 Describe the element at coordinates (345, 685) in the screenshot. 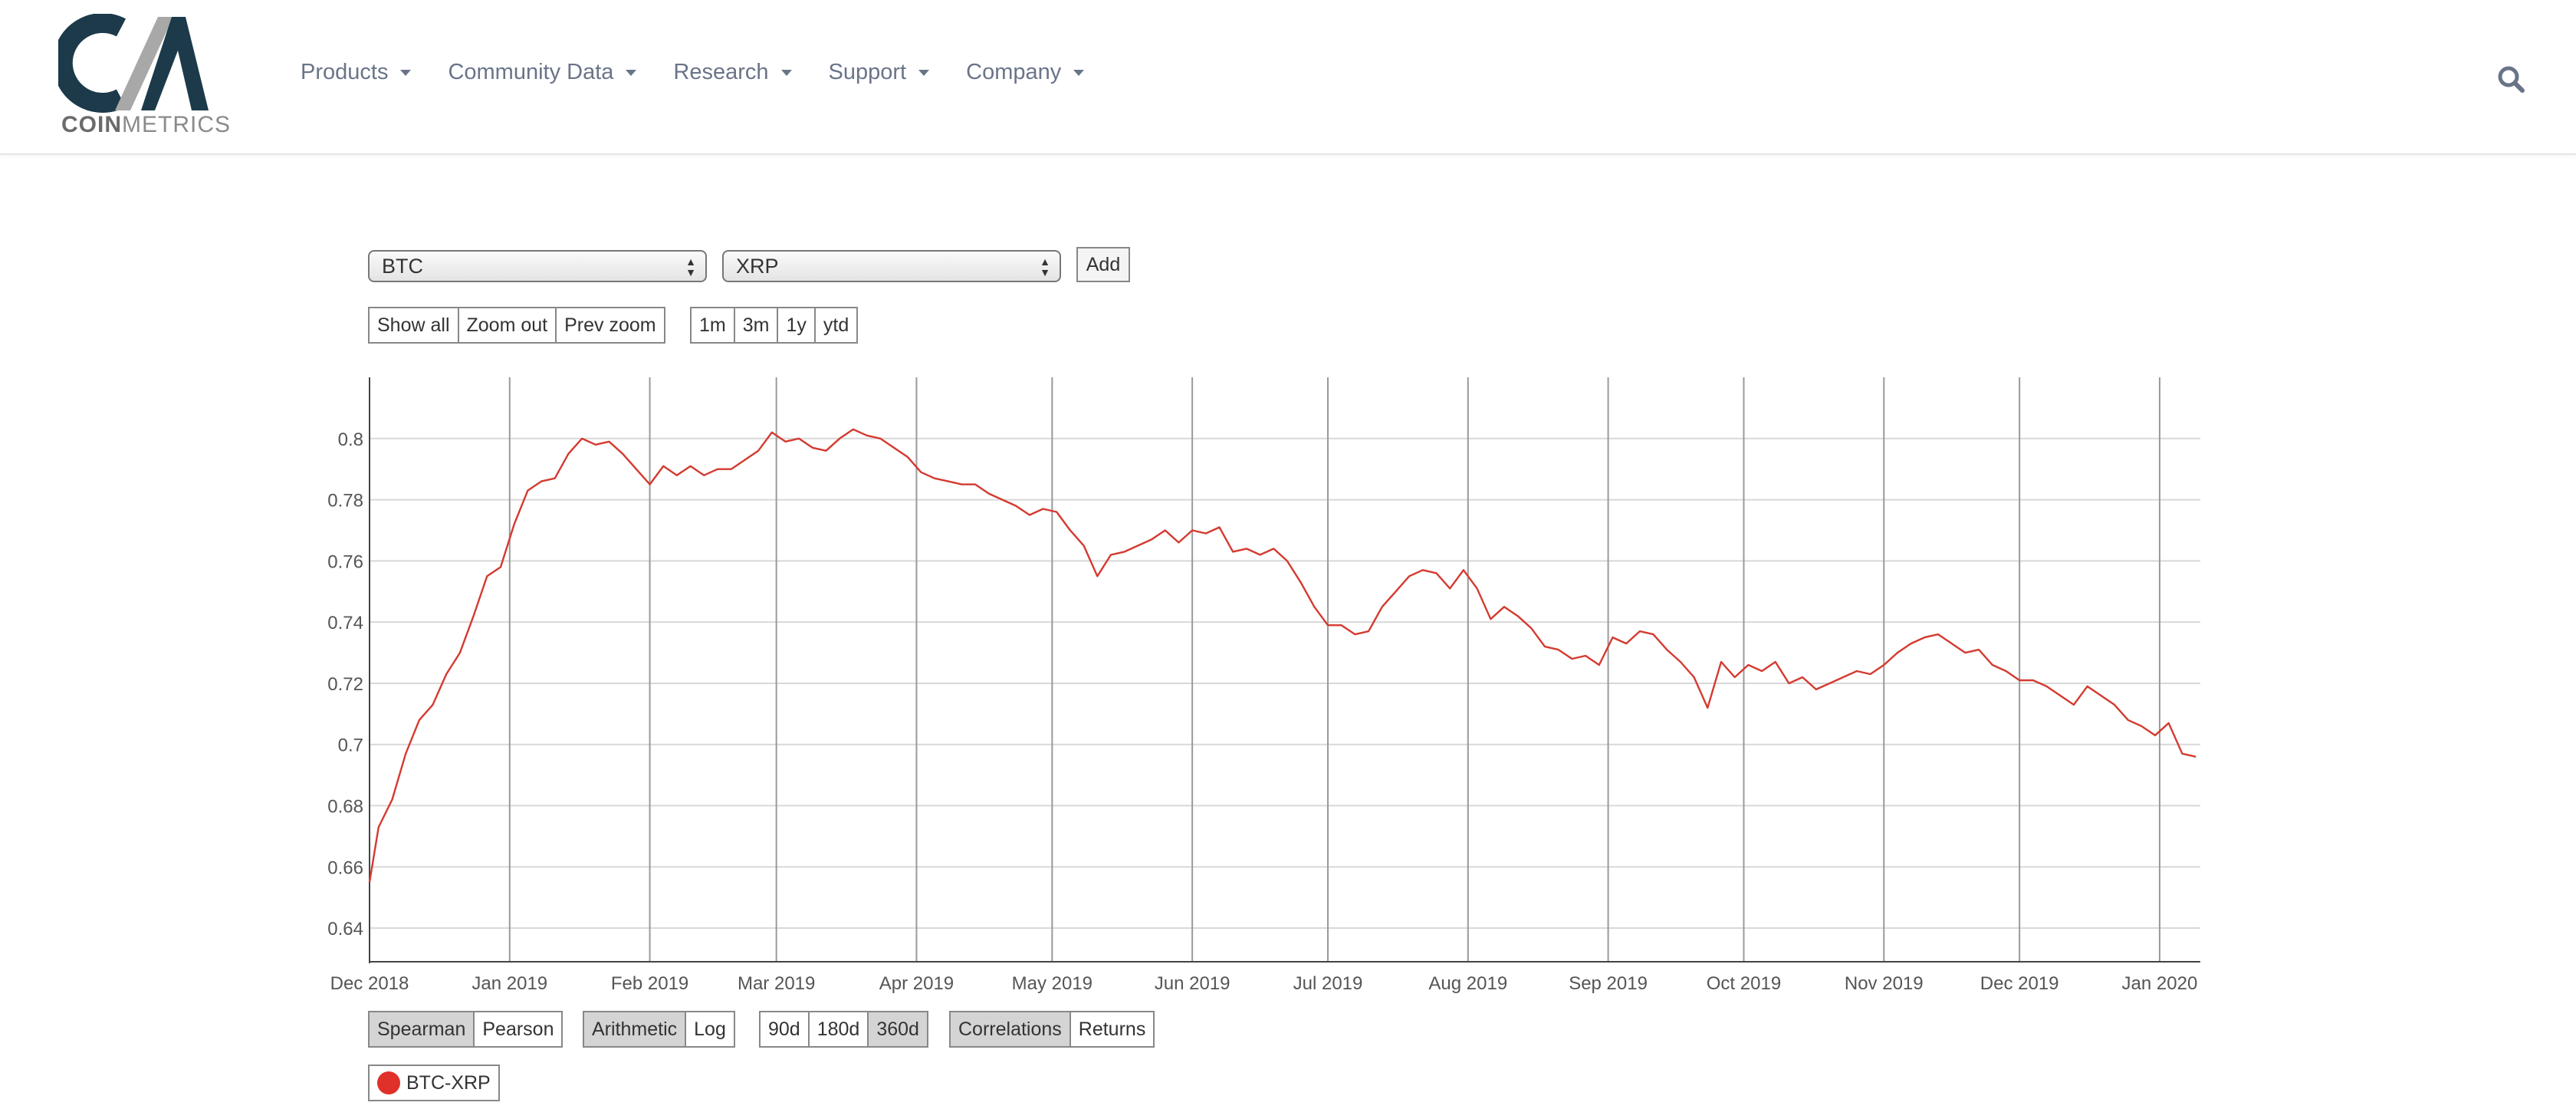

I see `y-tick-label: 0.72` at that location.